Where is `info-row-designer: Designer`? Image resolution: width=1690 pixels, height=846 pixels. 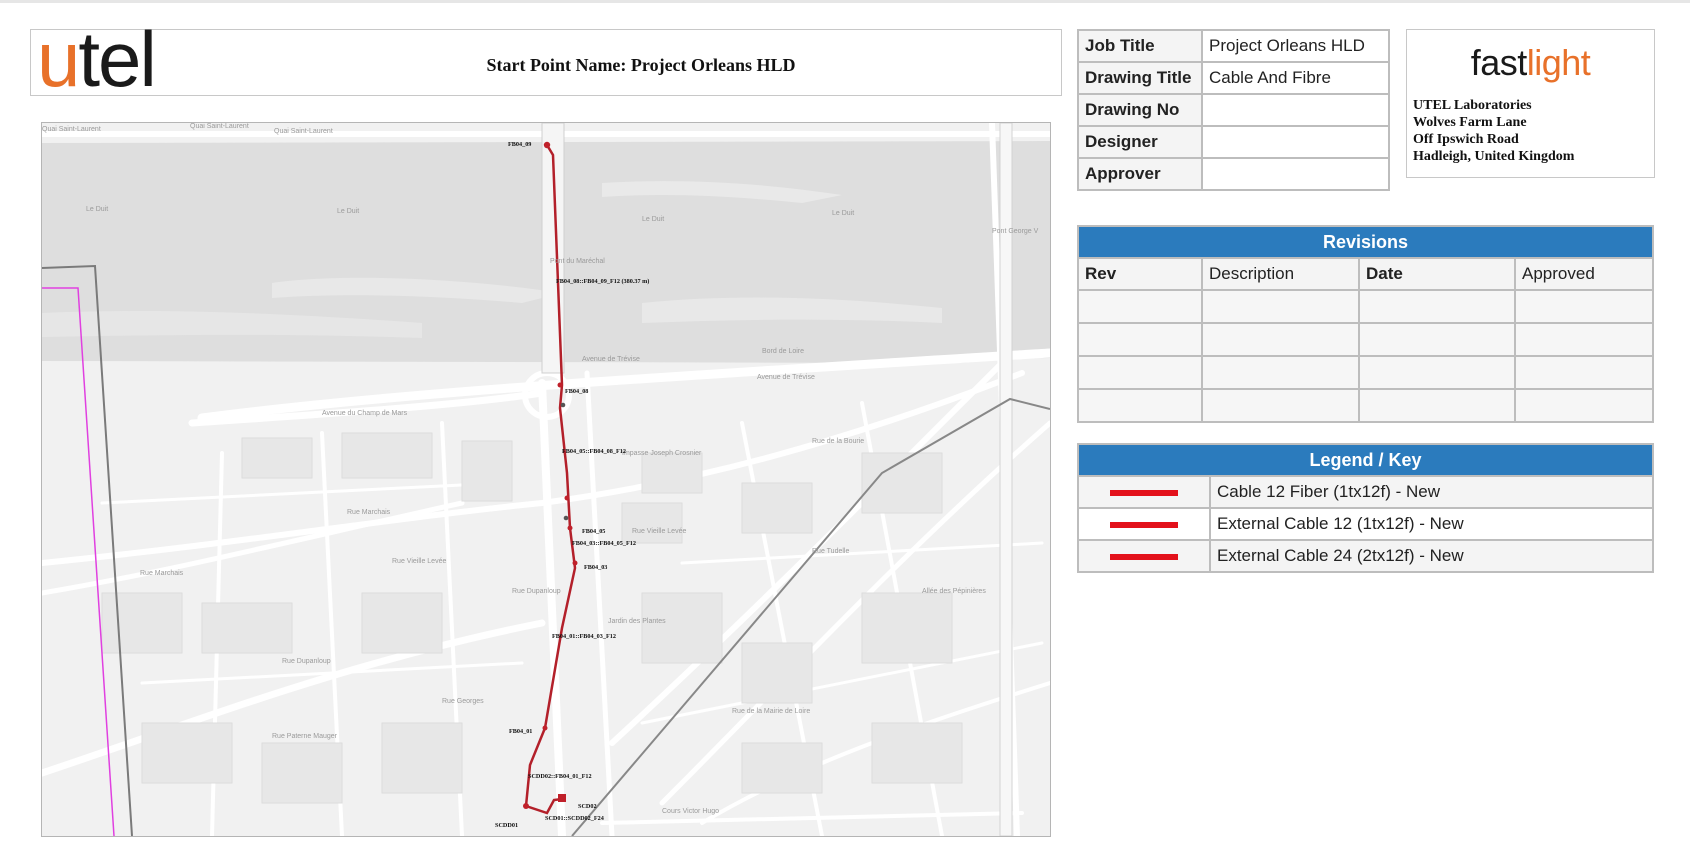
info-row-designer: Designer is located at coordinates (1233, 142).